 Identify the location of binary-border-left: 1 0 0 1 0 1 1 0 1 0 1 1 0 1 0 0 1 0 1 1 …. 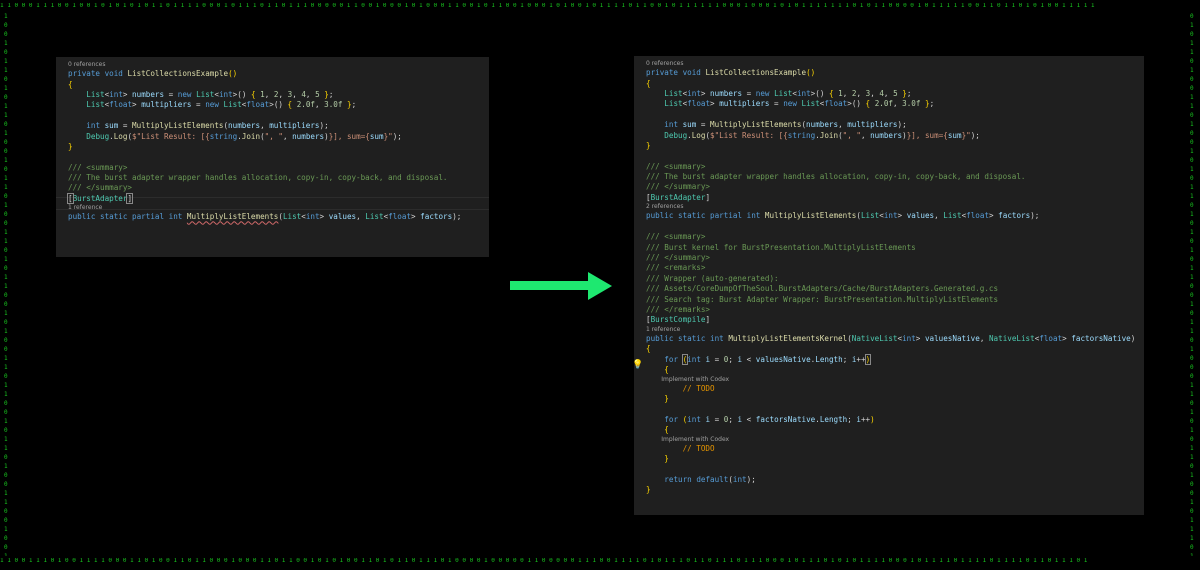
(6, 284).